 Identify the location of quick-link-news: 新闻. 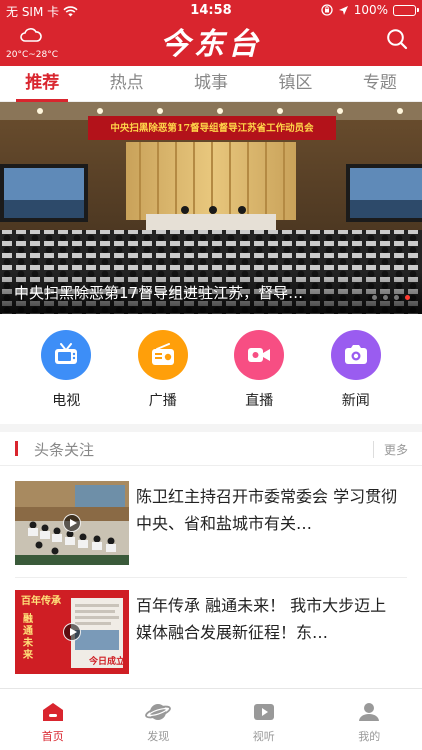
(356, 376).